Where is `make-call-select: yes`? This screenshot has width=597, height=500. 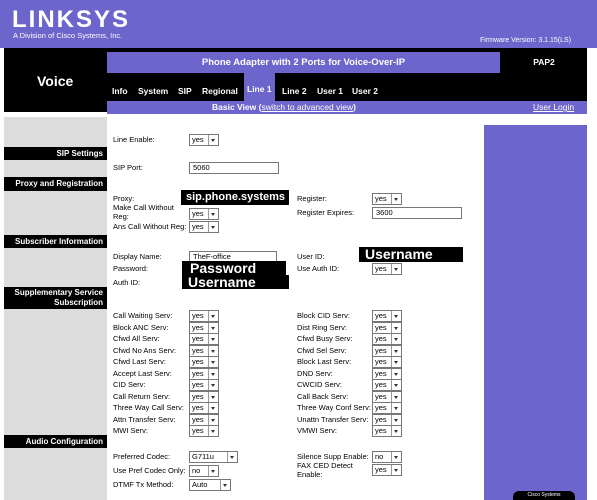
make-call-select: yes is located at coordinates (204, 214).